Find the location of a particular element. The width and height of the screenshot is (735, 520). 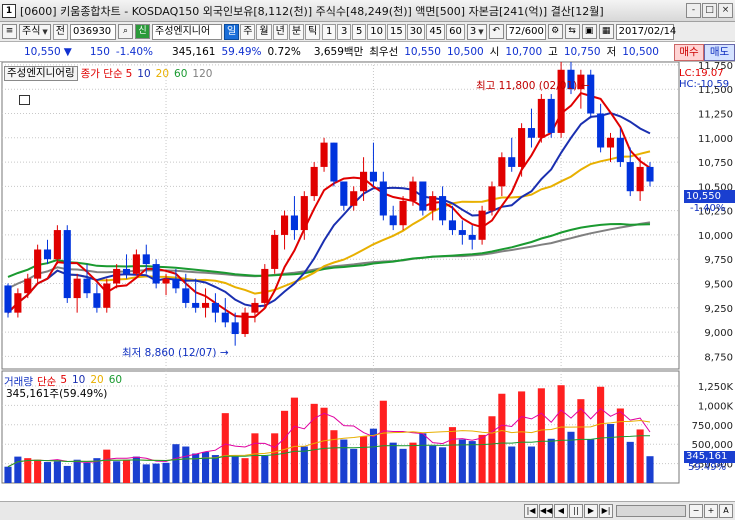

low-annotation: 최저 8,860 (12/07) → is located at coordinates (175, 353).